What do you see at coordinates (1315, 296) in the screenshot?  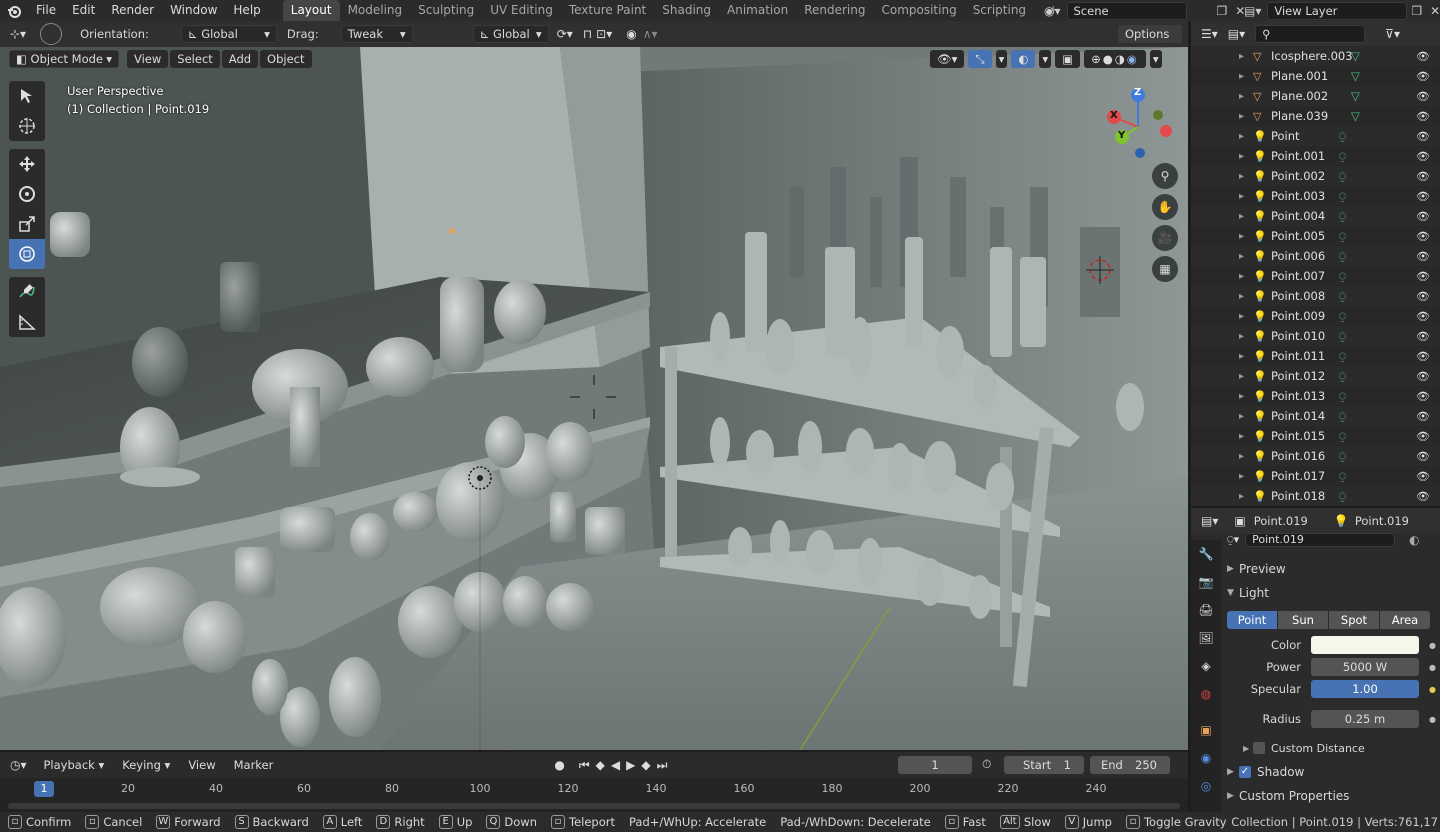 I see `outliner-row: ▸ 💡 Point.008 ⍜ 👁` at bounding box center [1315, 296].